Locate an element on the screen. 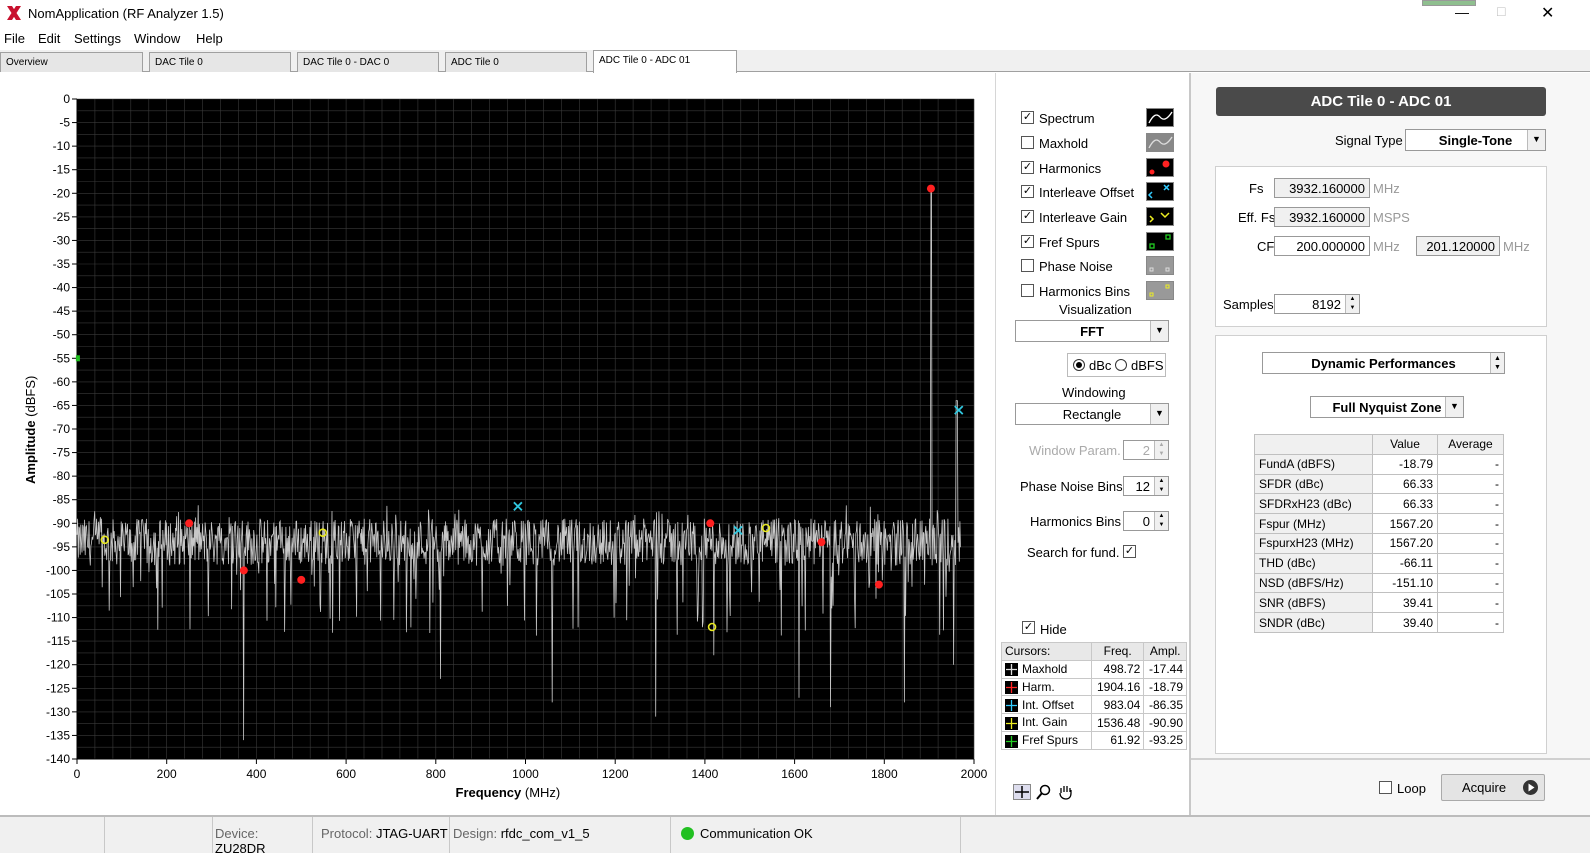 This screenshot has height=853, width=1590. nyquist-zone-value: Full Nyquist Zone is located at coordinates (1387, 407).